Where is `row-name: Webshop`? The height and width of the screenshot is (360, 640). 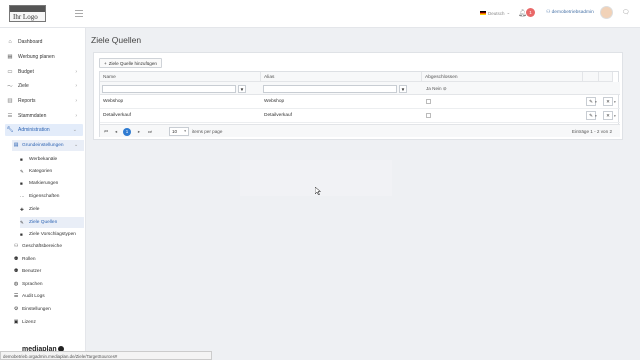 row-name: Webshop is located at coordinates (113, 101).